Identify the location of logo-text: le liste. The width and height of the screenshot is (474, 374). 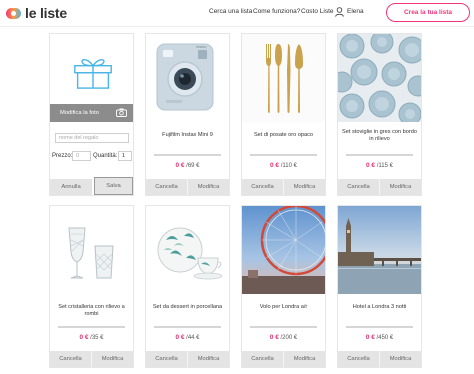
(46, 13).